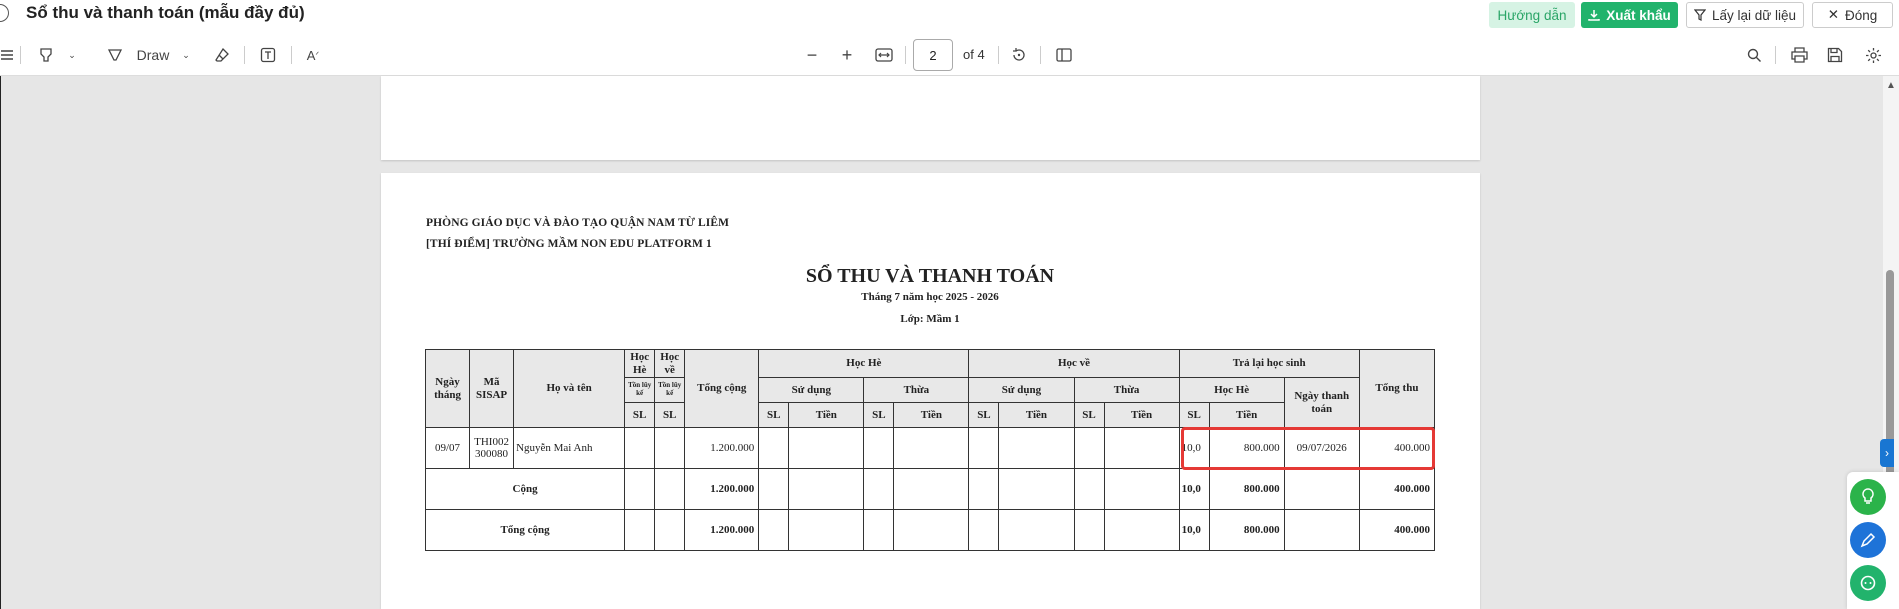 Image resolution: width=1899 pixels, height=609 pixels. I want to click on page-count: of 4, so click(974, 54).